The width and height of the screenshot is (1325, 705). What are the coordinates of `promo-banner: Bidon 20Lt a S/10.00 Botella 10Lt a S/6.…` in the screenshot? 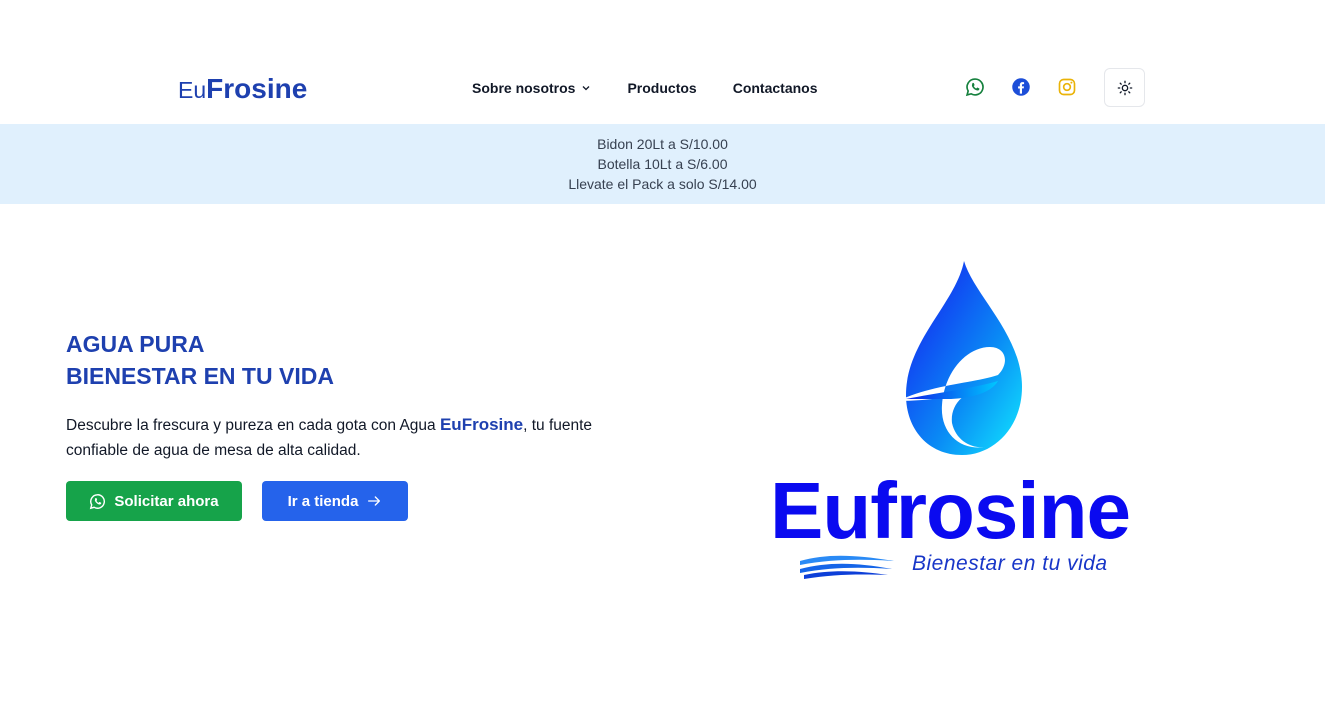 It's located at (662, 164).